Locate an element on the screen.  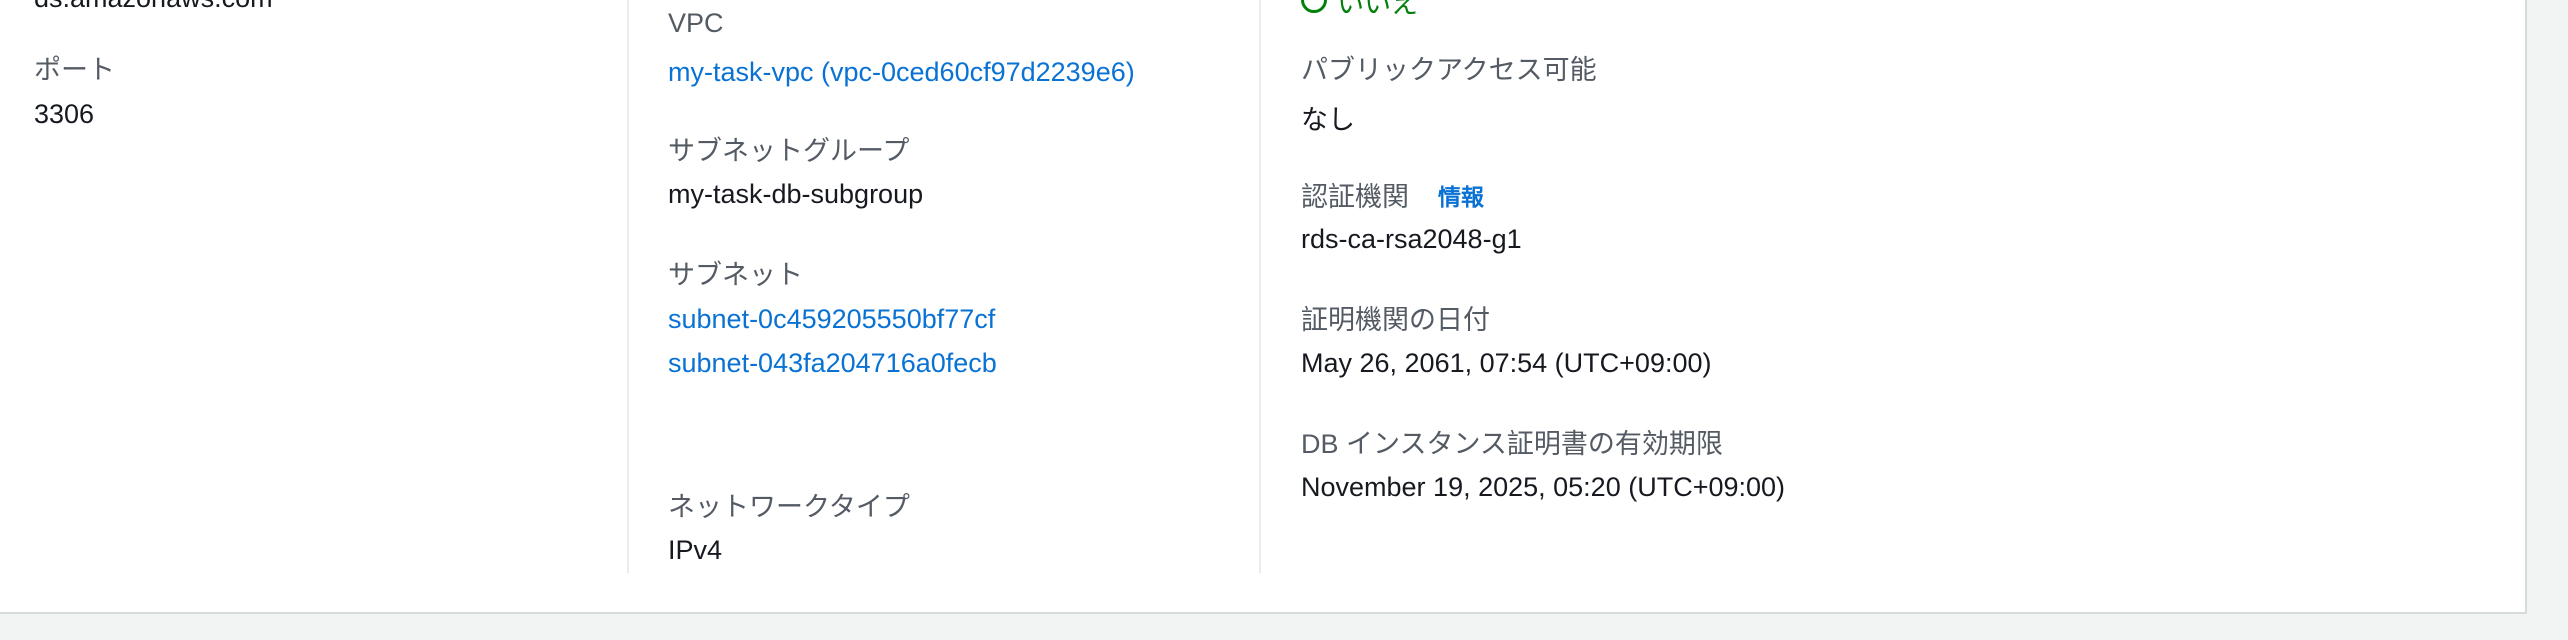
certificate-authority-value: rds-ca-rsa2048-g1 is located at coordinates (1411, 239).